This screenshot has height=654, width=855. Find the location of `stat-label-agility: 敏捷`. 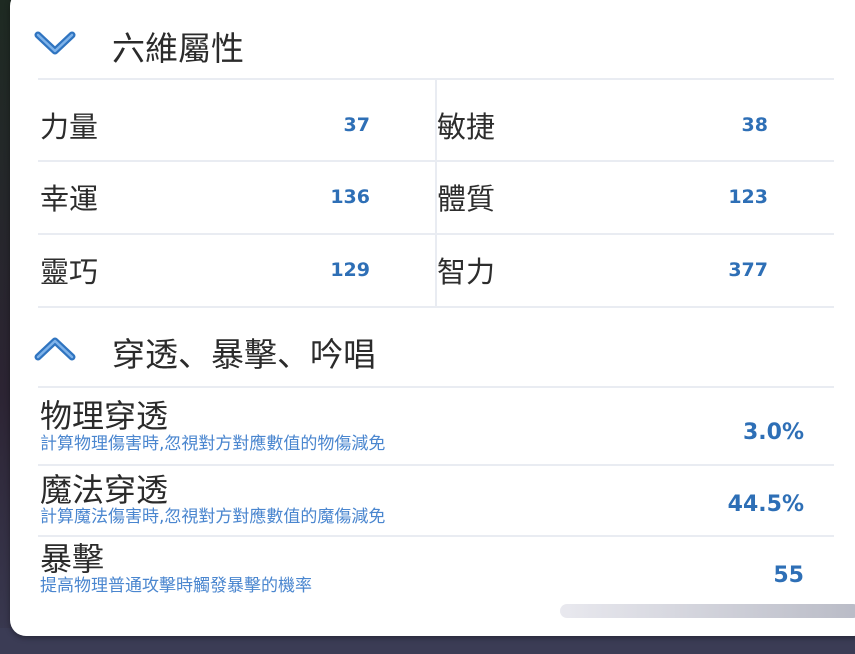

stat-label-agility: 敏捷 is located at coordinates (466, 127).